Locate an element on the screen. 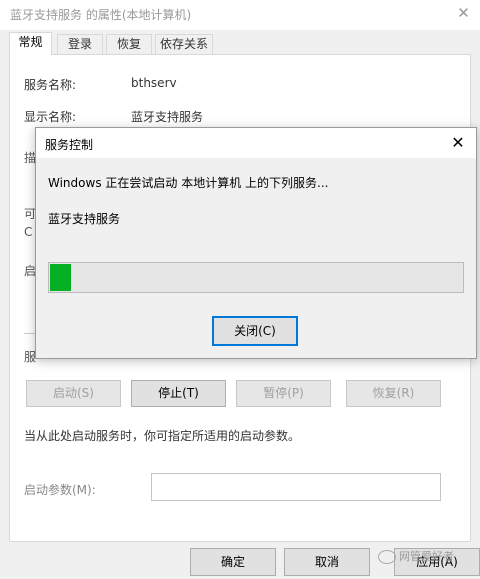 This screenshot has height=579, width=480. service-name-label: 服务名称: is located at coordinates (50, 85).